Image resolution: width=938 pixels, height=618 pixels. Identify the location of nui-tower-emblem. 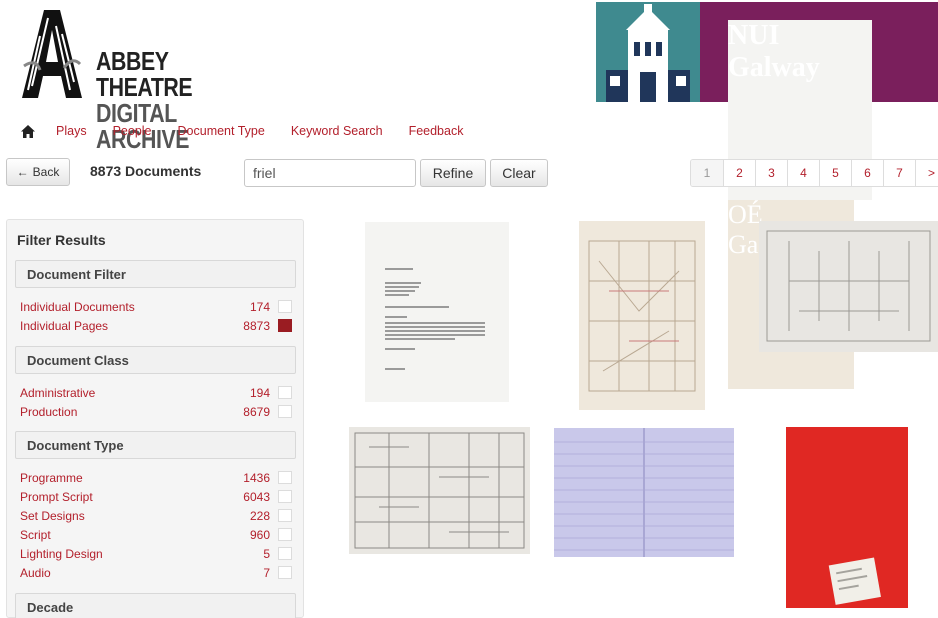
(648, 52).